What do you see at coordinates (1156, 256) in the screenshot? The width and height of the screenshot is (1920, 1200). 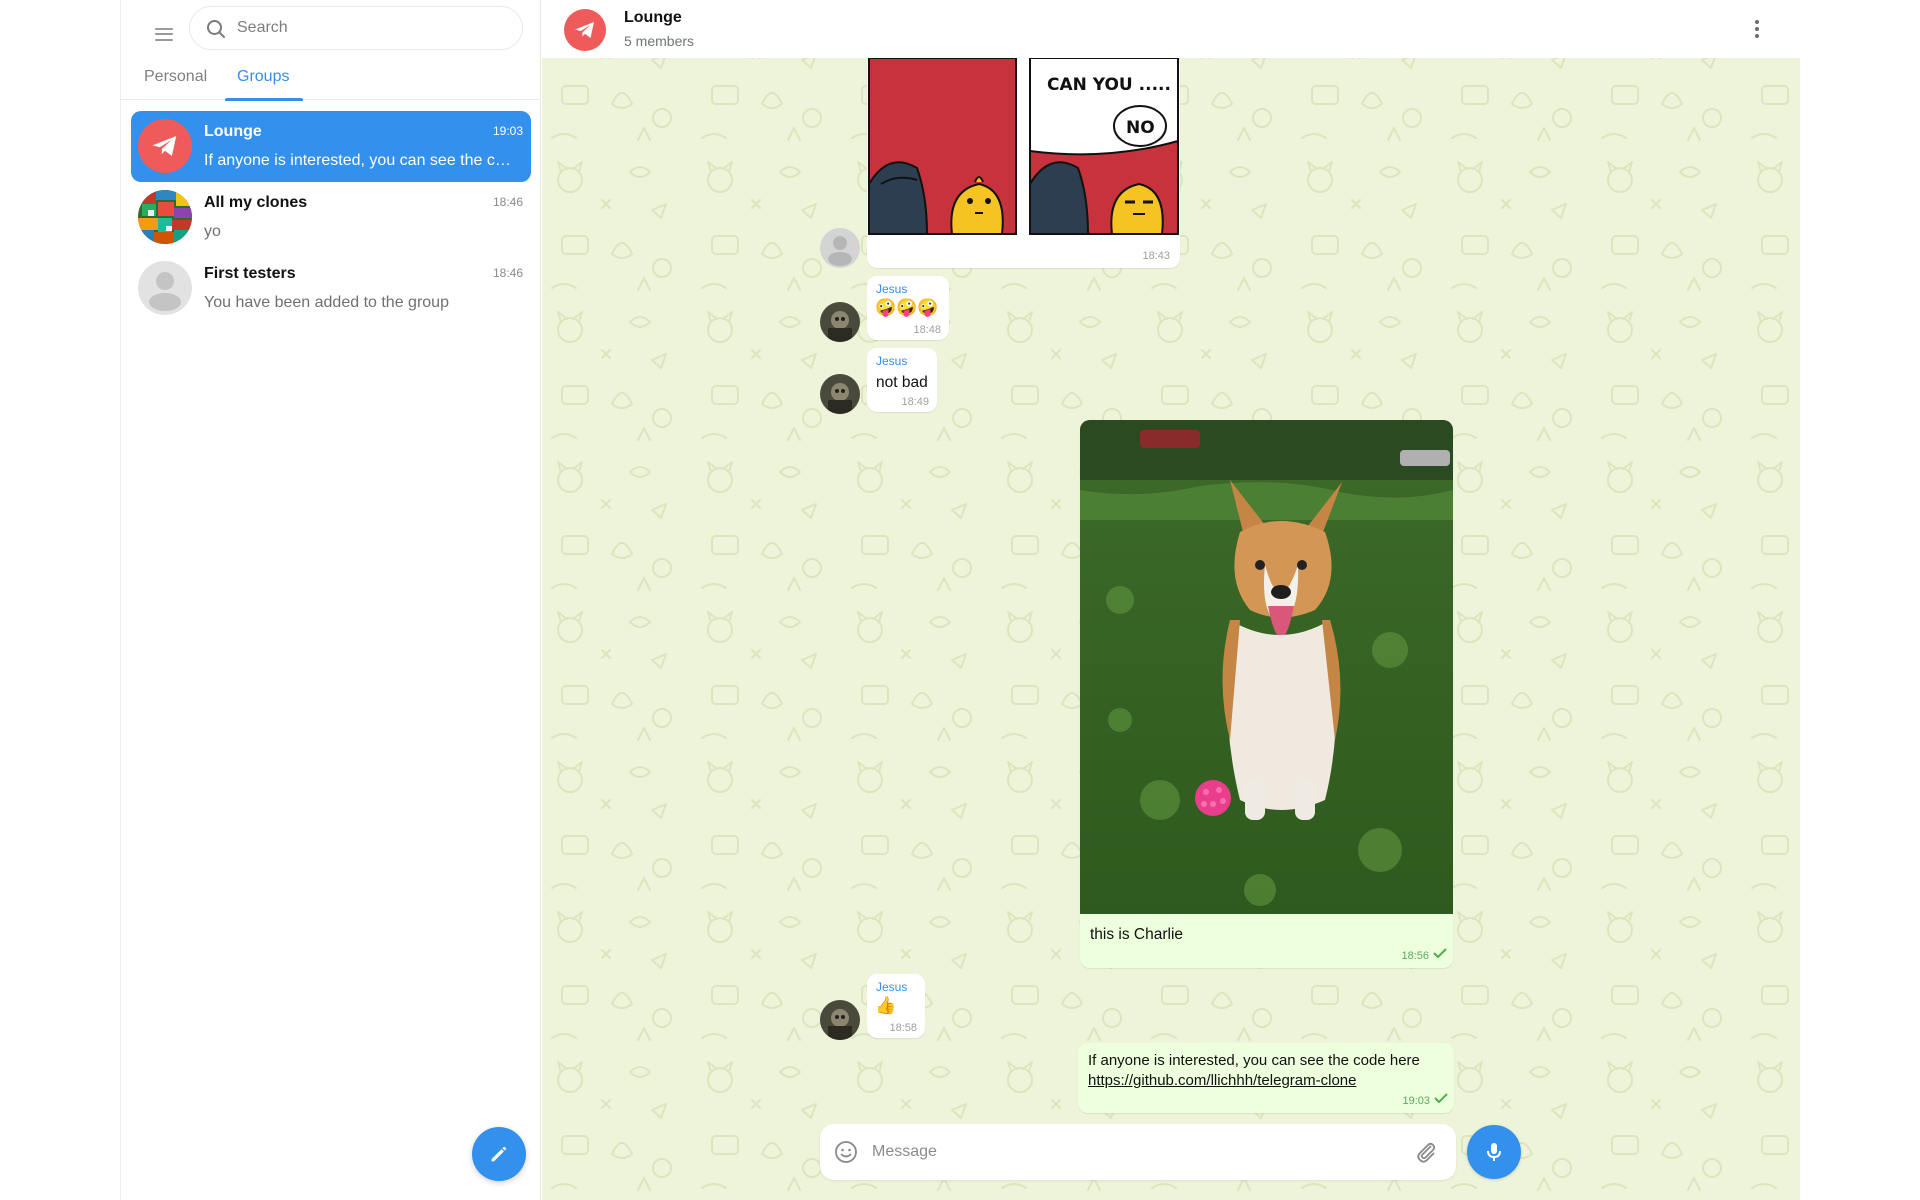 I see `message-time: 18:43` at bounding box center [1156, 256].